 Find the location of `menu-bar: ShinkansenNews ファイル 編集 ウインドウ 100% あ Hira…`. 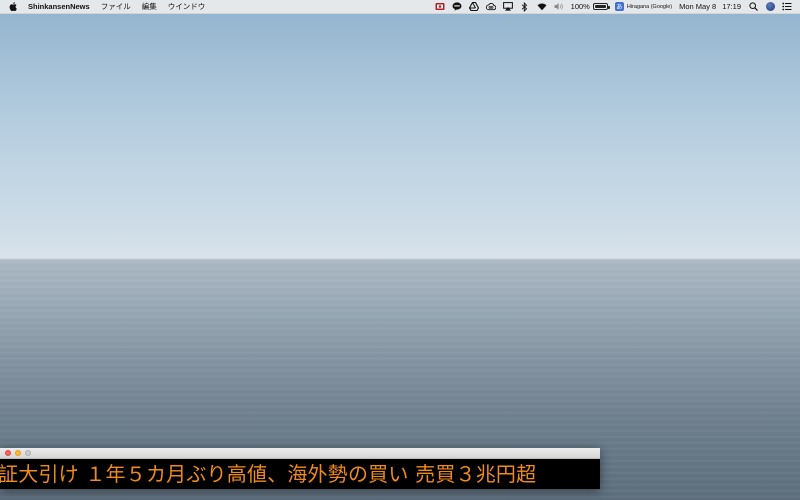

menu-bar: ShinkansenNews ファイル 編集 ウインドウ 100% あ Hira… is located at coordinates (400, 7).